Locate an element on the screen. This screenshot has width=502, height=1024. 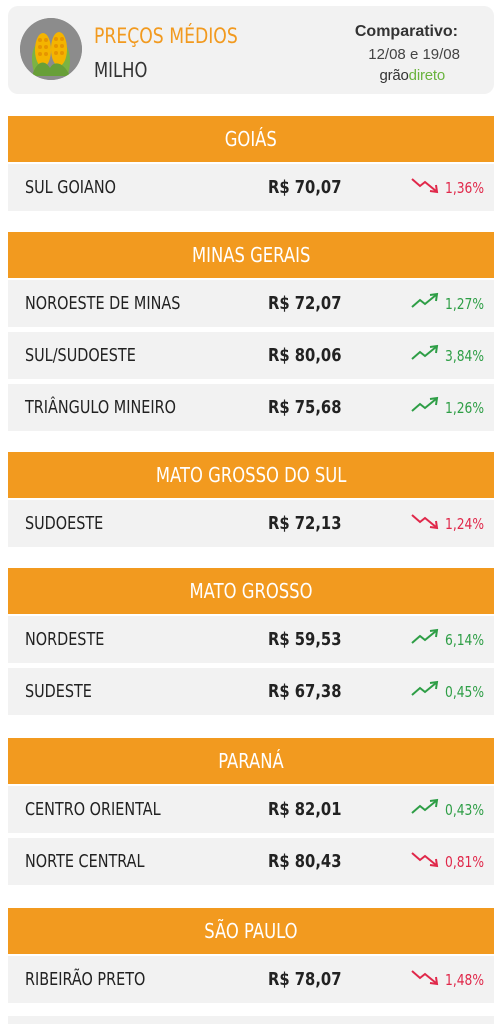
region-price: R$ 59,53 is located at coordinates (305, 639).